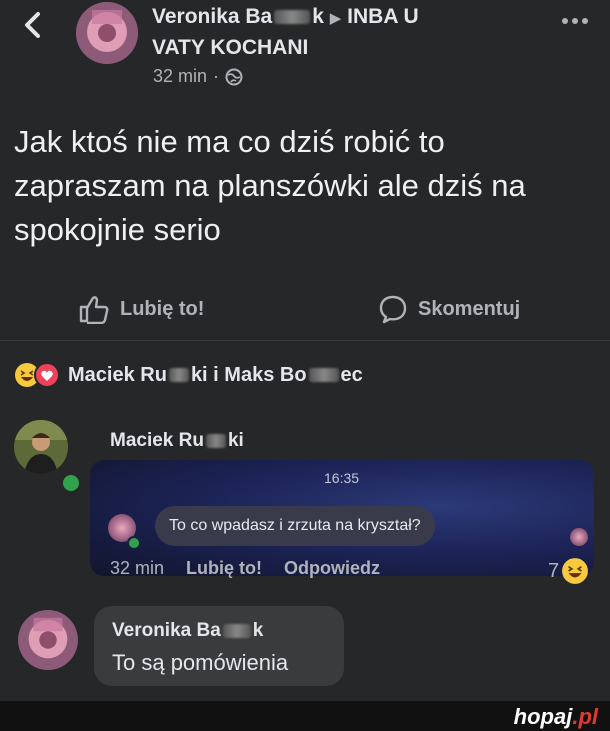 The image size is (610, 731). I want to click on comment-author: Veronika Ba k, so click(187, 631).